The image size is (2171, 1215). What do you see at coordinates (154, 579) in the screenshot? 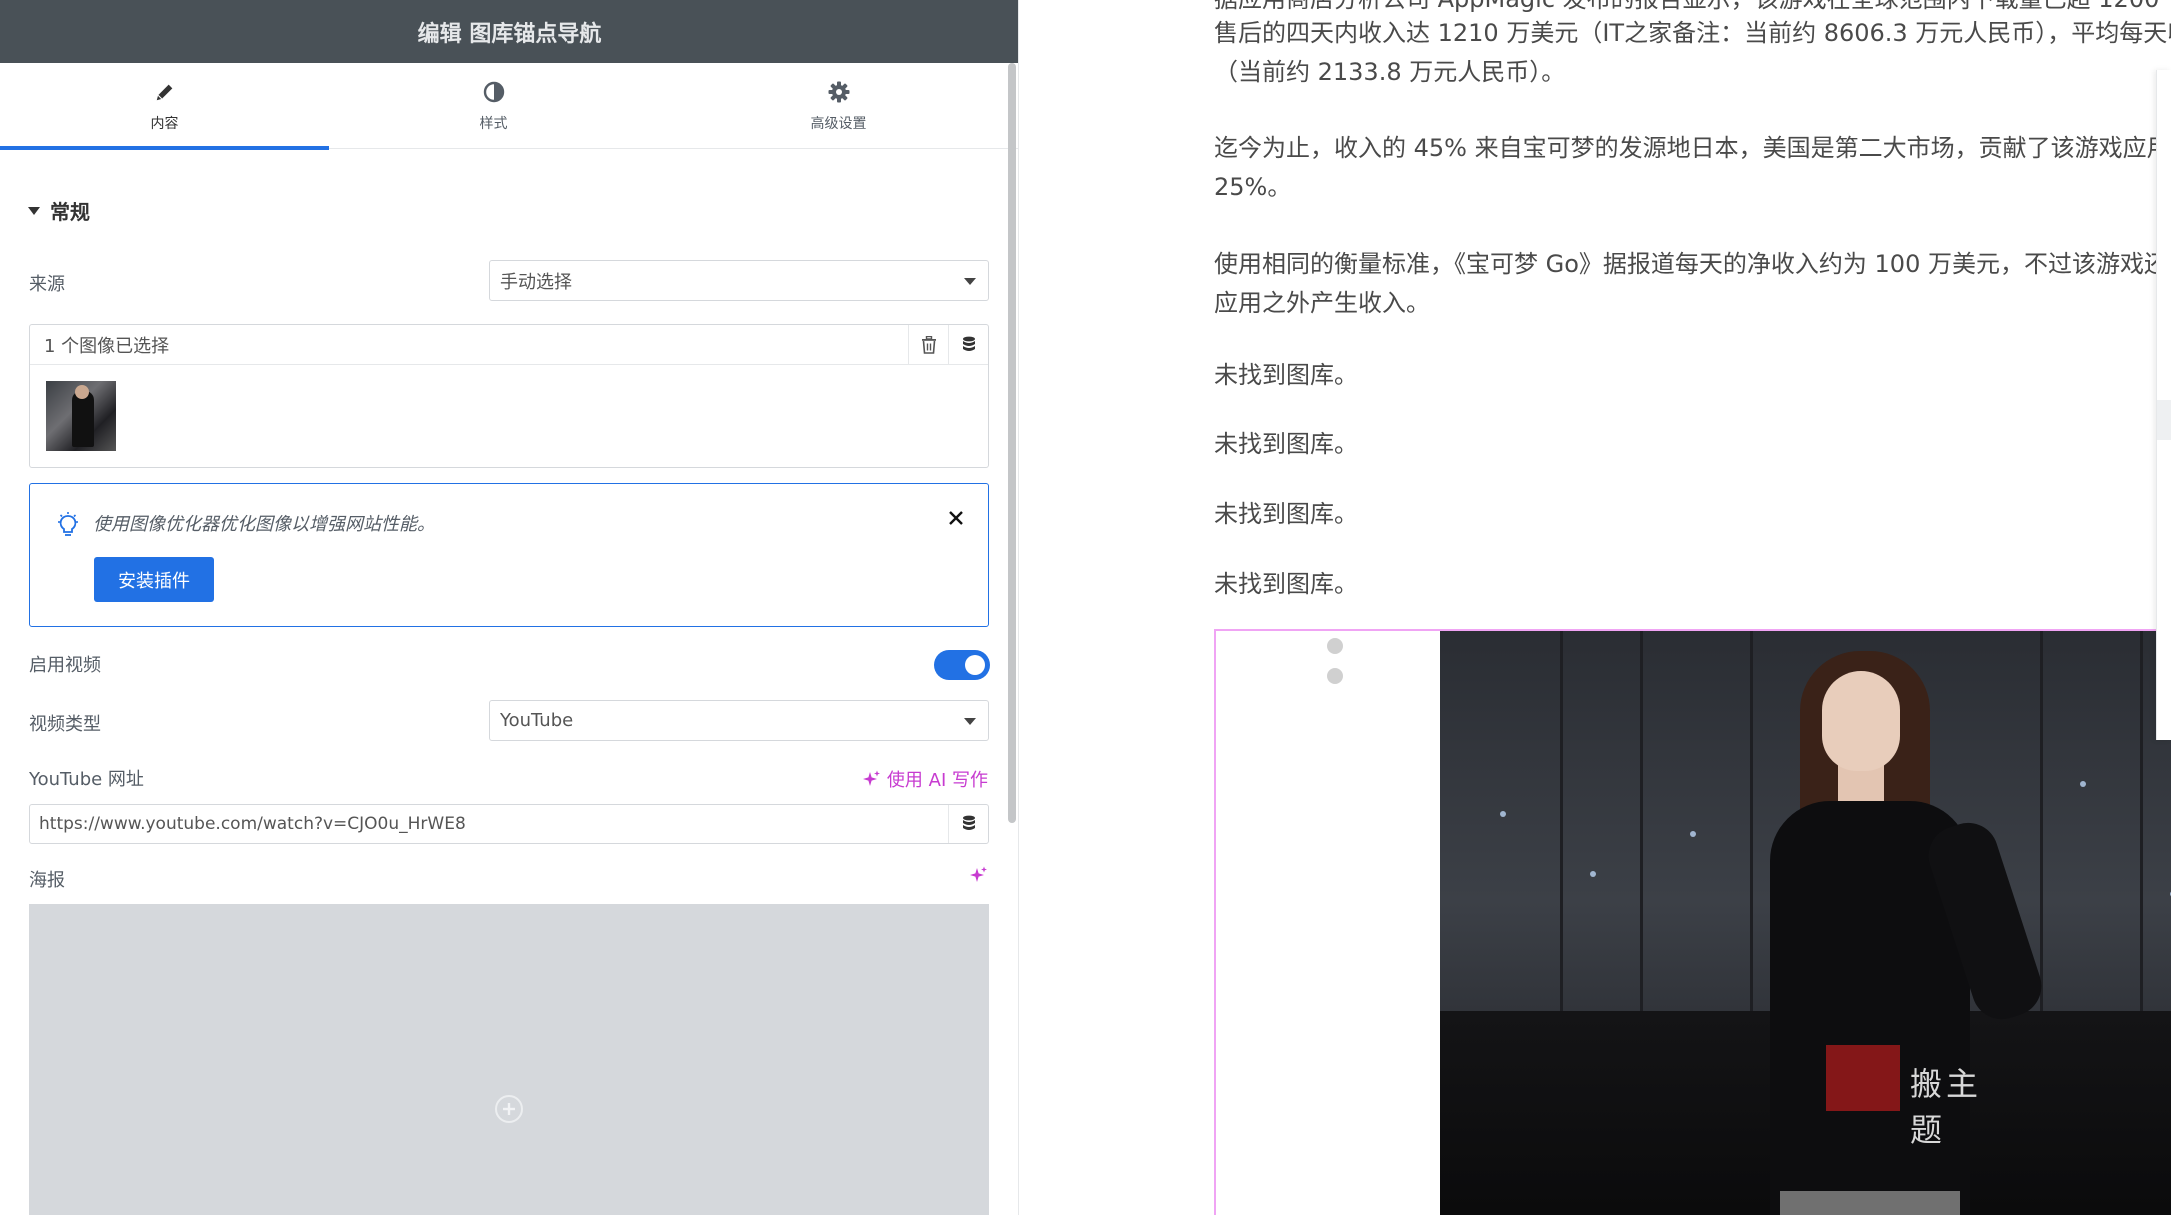
I see `install-plugin-button: 安装插件` at bounding box center [154, 579].